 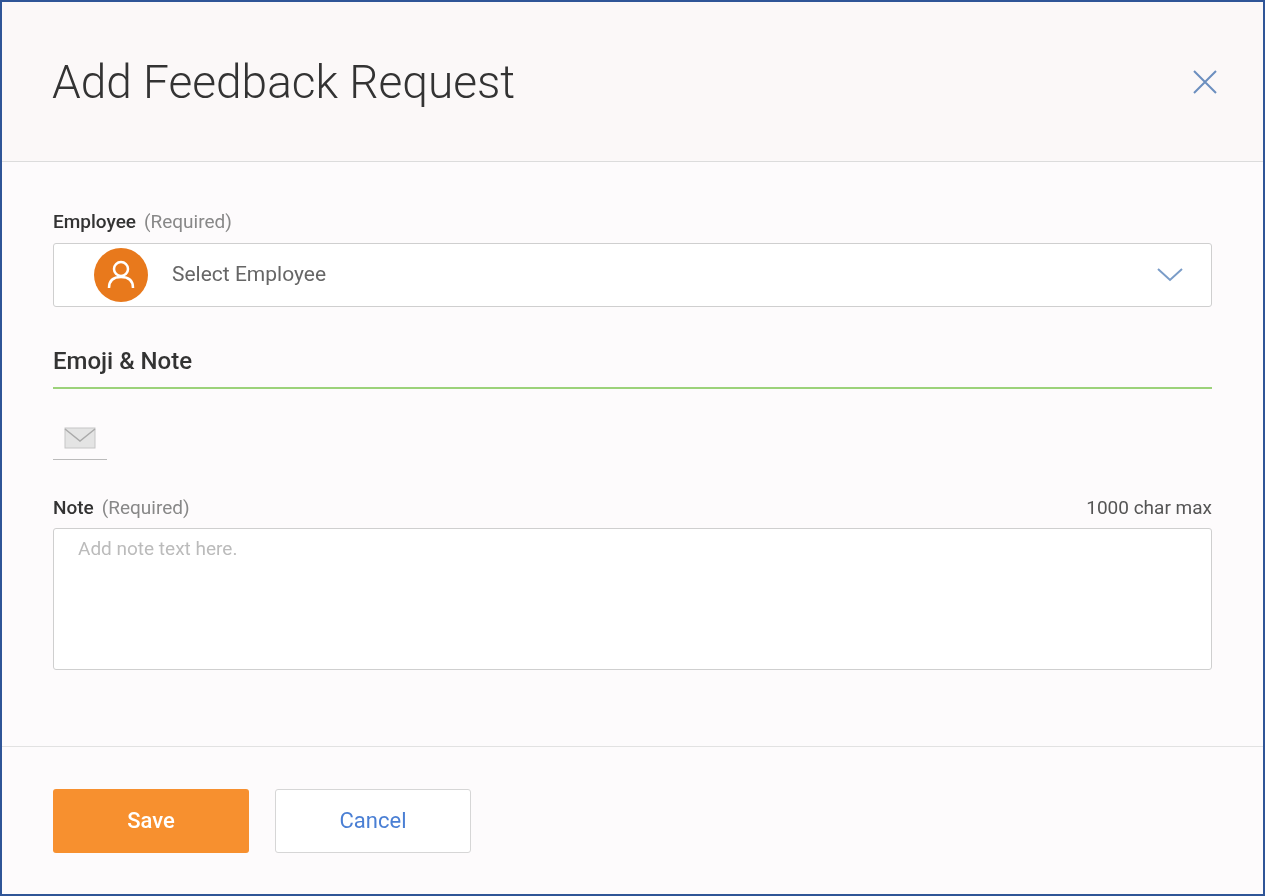 I want to click on close-icon, so click(x=1205, y=81).